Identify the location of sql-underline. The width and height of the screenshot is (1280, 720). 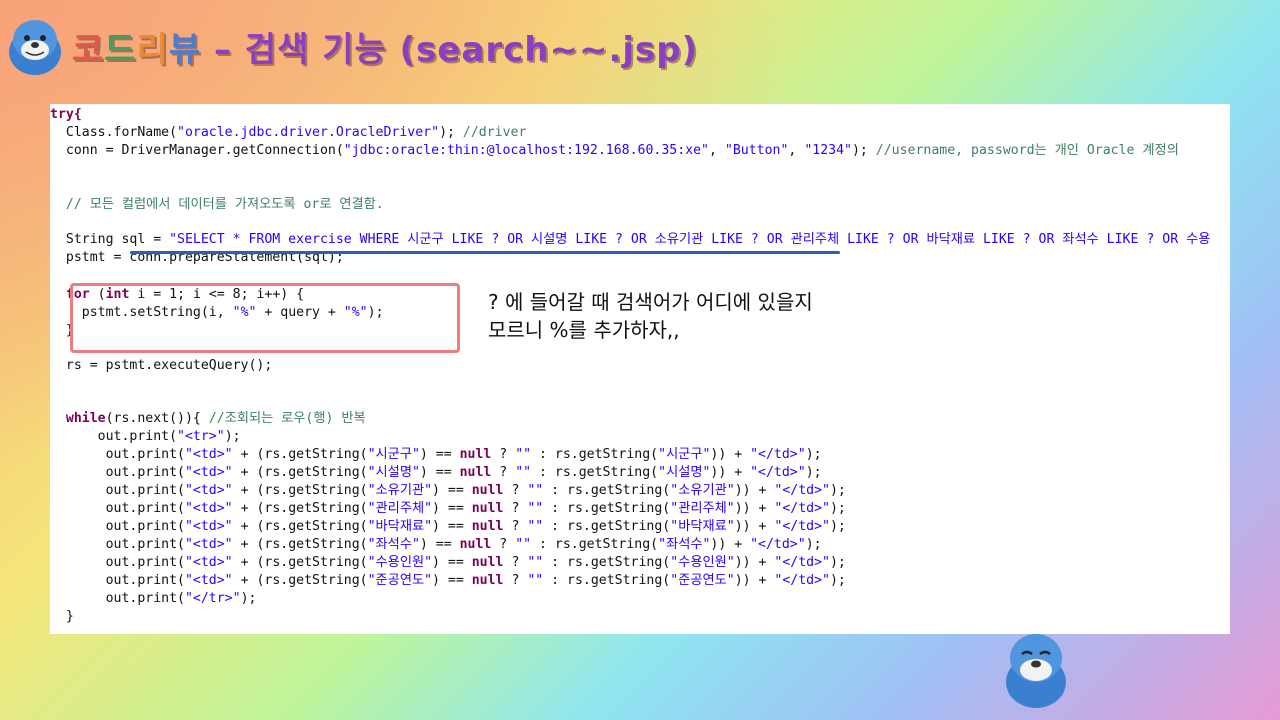
(485, 252).